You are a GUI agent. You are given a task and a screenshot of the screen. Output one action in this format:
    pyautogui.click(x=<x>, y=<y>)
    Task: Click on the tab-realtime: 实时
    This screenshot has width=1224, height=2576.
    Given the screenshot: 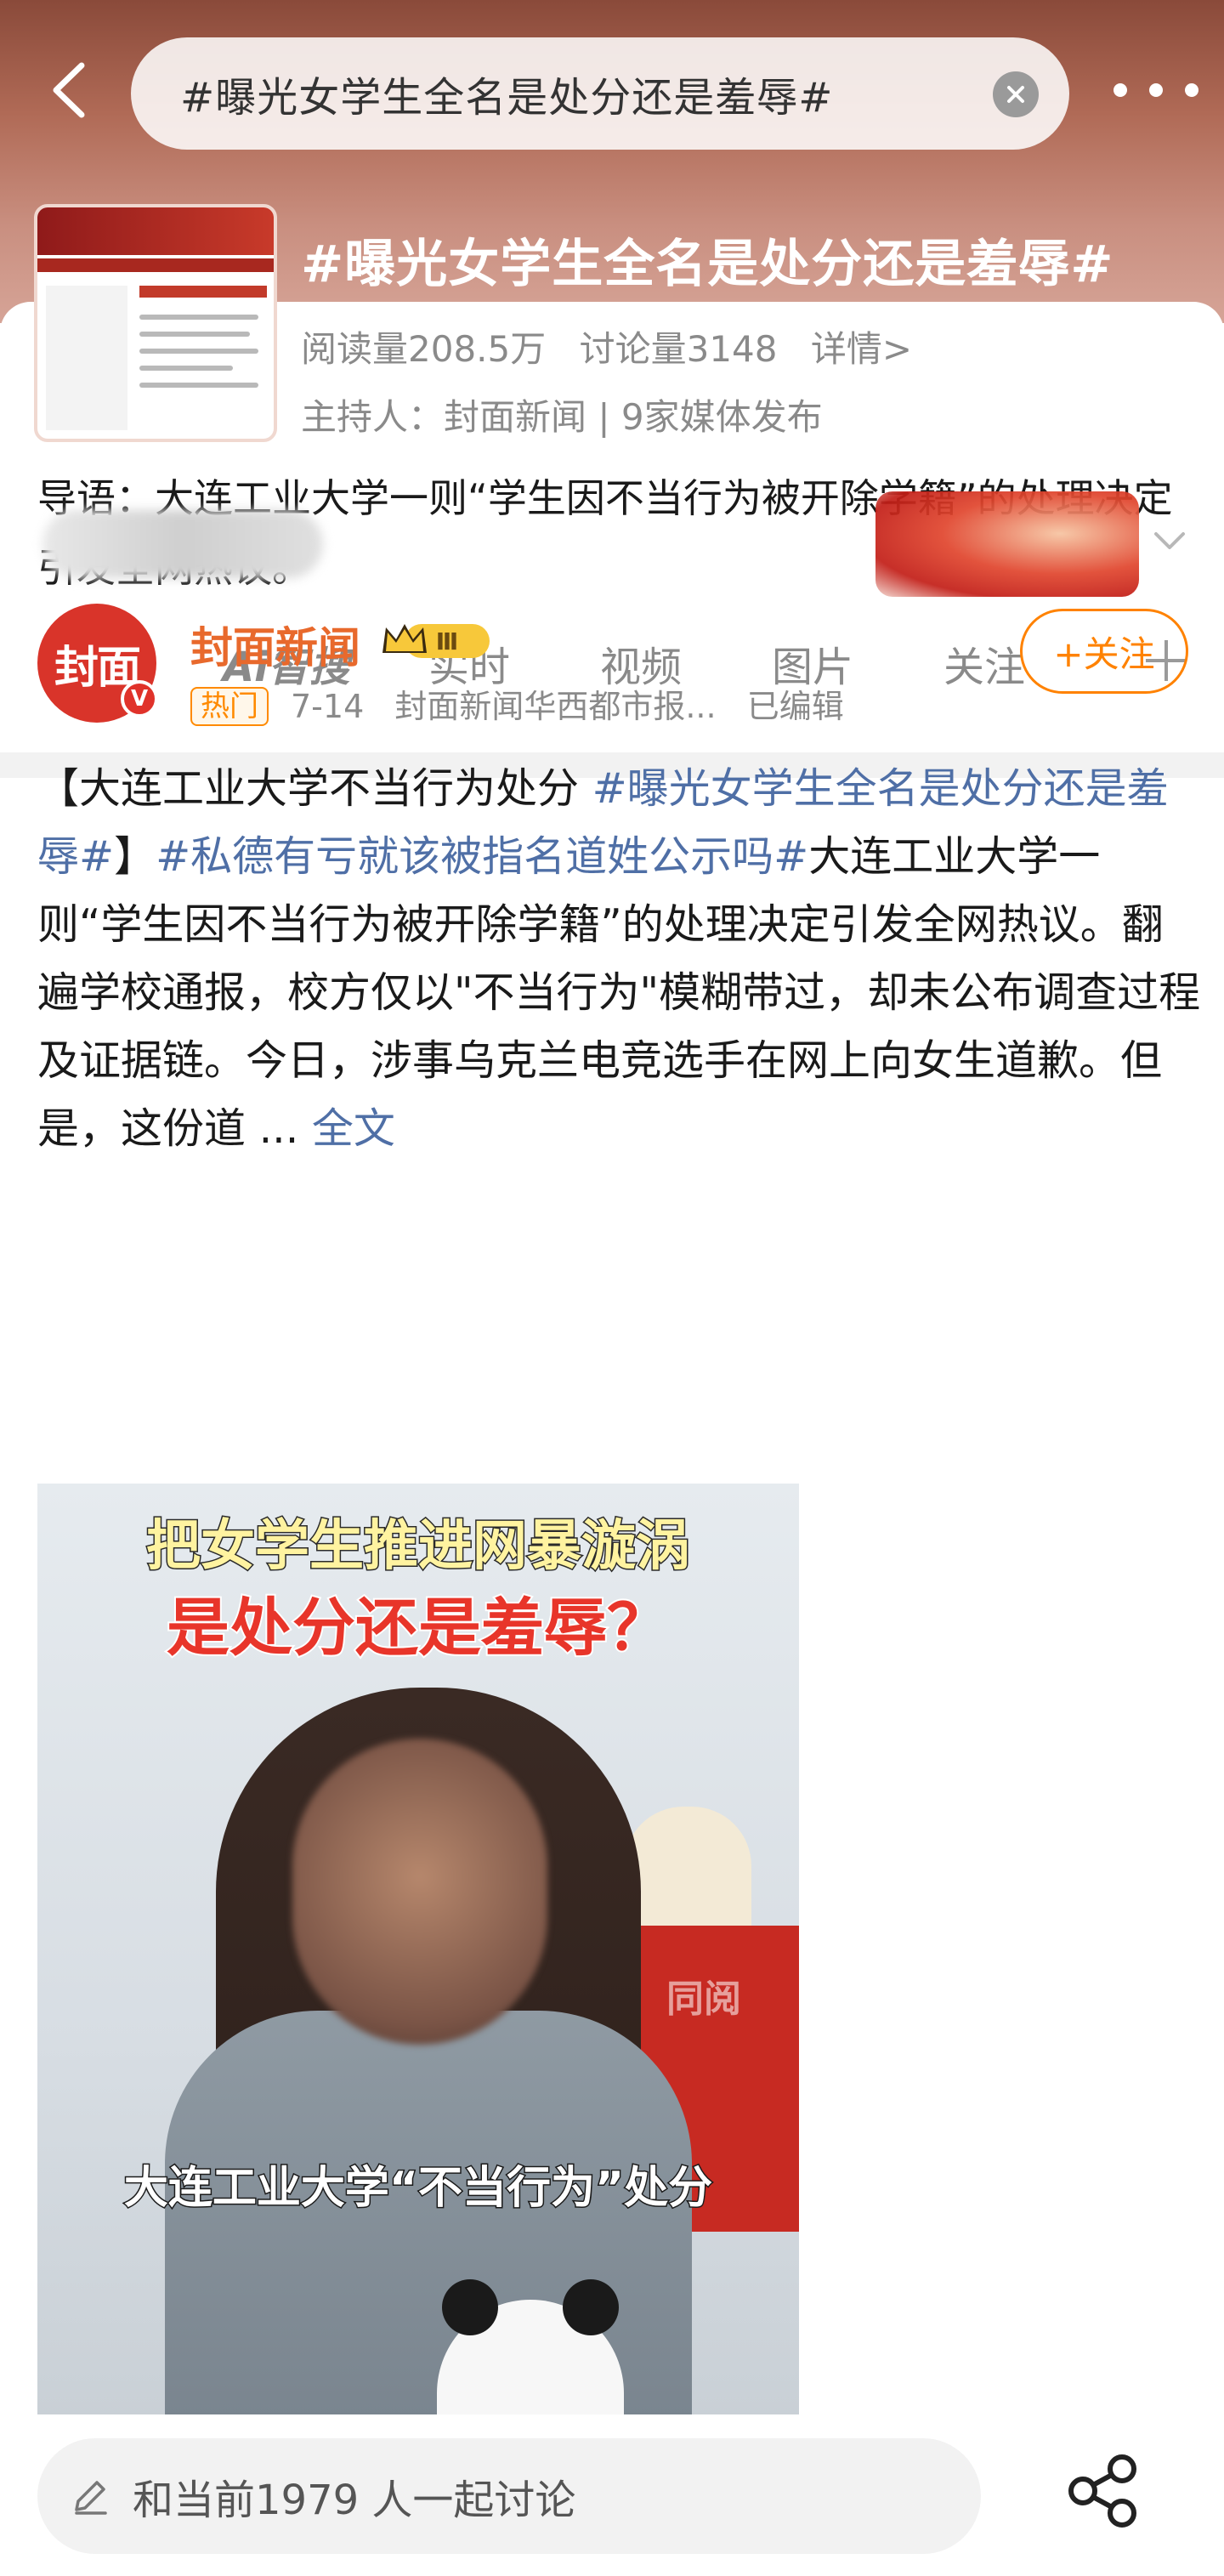 What is the action you would take?
    pyautogui.click(x=469, y=663)
    